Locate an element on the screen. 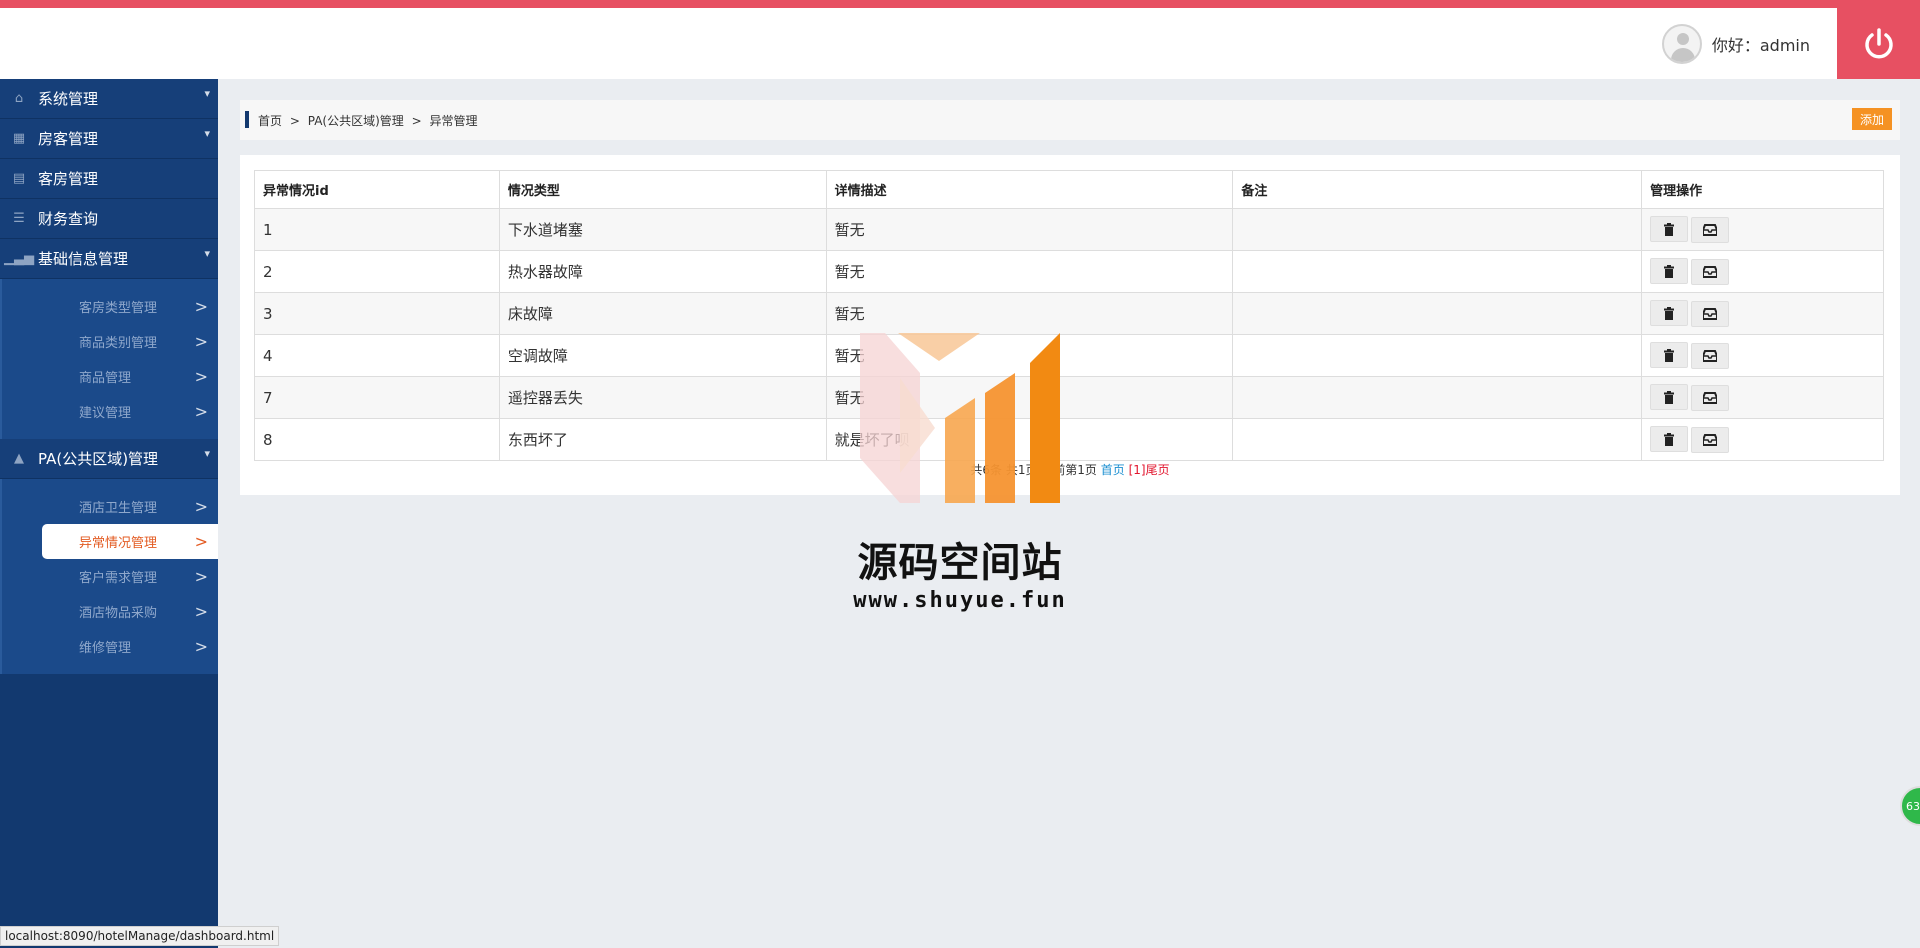 The width and height of the screenshot is (1920, 948). cell-type: 东西坏了 is located at coordinates (662, 439).